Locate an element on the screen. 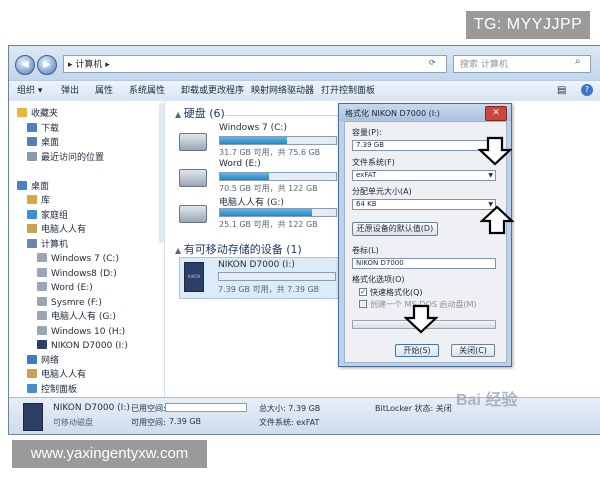  sd-card-label: NIKON is located at coordinates (194, 276).